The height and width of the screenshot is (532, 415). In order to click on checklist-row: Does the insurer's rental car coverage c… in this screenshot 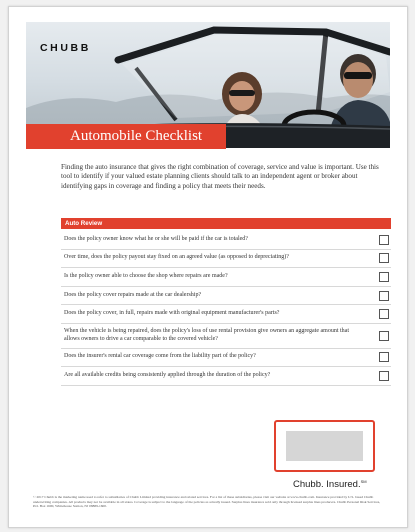, I will do `click(226, 358)`.